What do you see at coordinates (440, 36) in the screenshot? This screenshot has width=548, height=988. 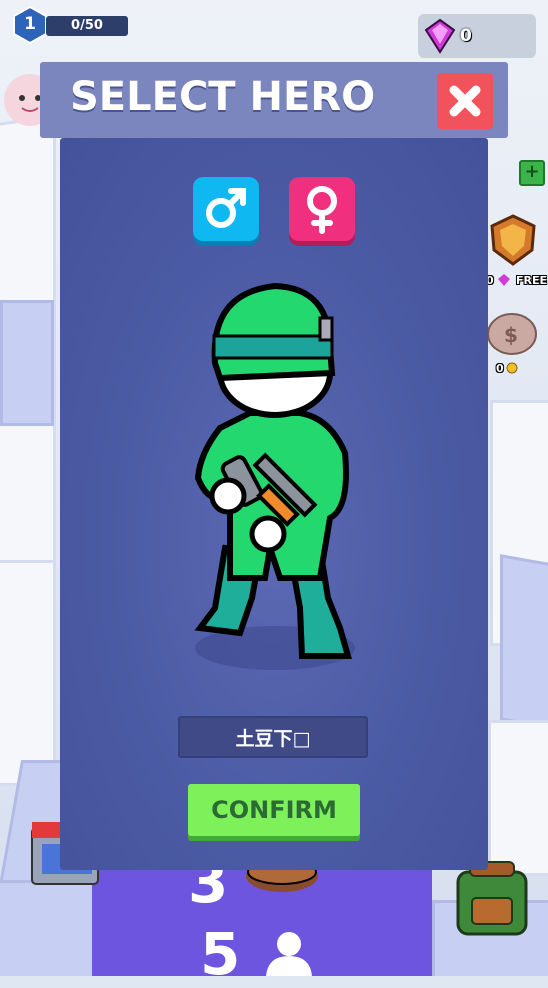 I see `gem-icon` at bounding box center [440, 36].